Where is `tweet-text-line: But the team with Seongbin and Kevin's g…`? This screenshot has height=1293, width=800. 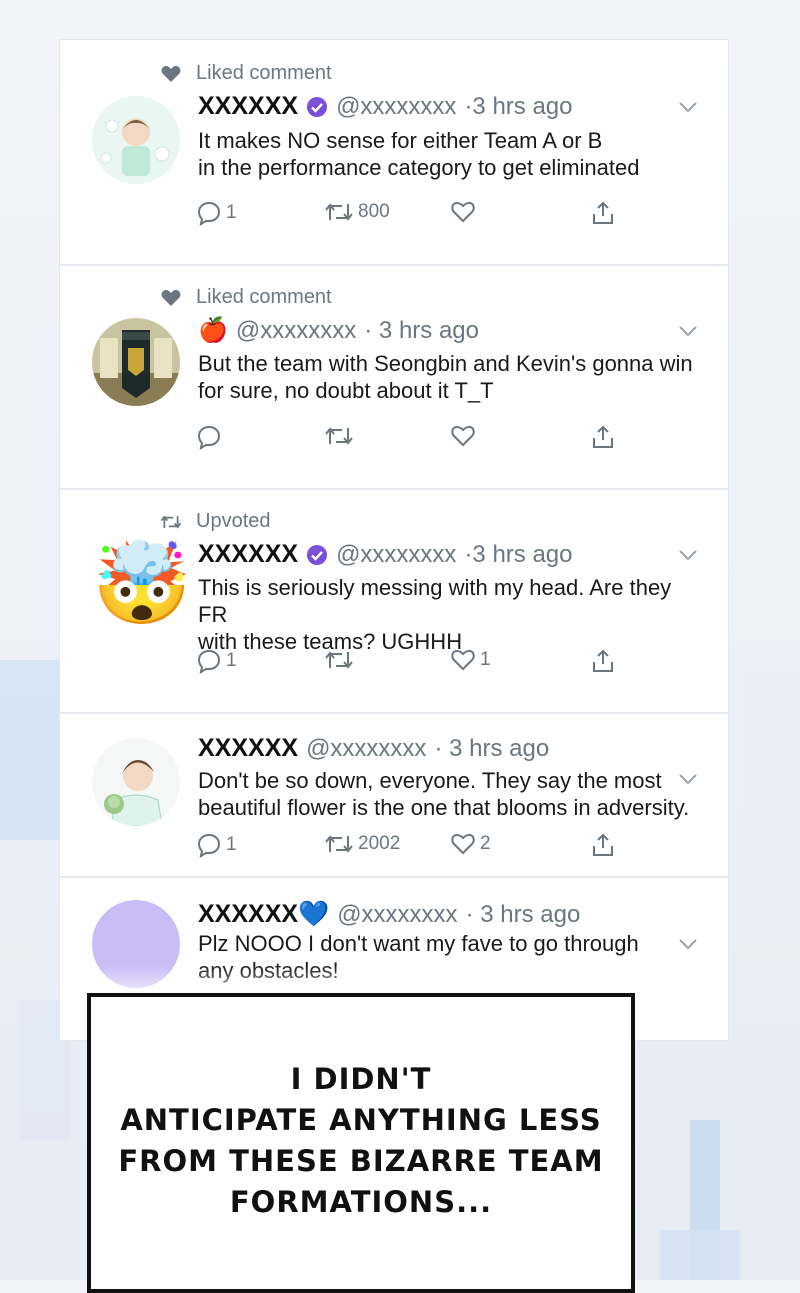 tweet-text-line: But the team with Seongbin and Kevin's g… is located at coordinates (445, 363).